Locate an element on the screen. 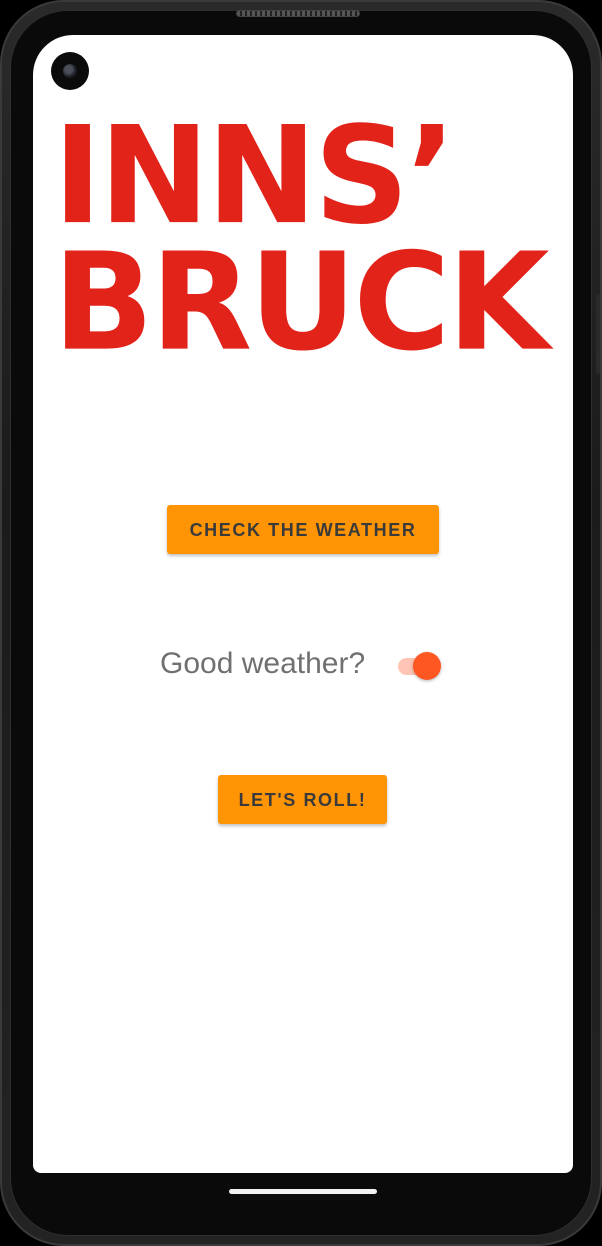 Image resolution: width=602 pixels, height=1246 pixels. good-weather-row: Good weather? is located at coordinates (303, 666).